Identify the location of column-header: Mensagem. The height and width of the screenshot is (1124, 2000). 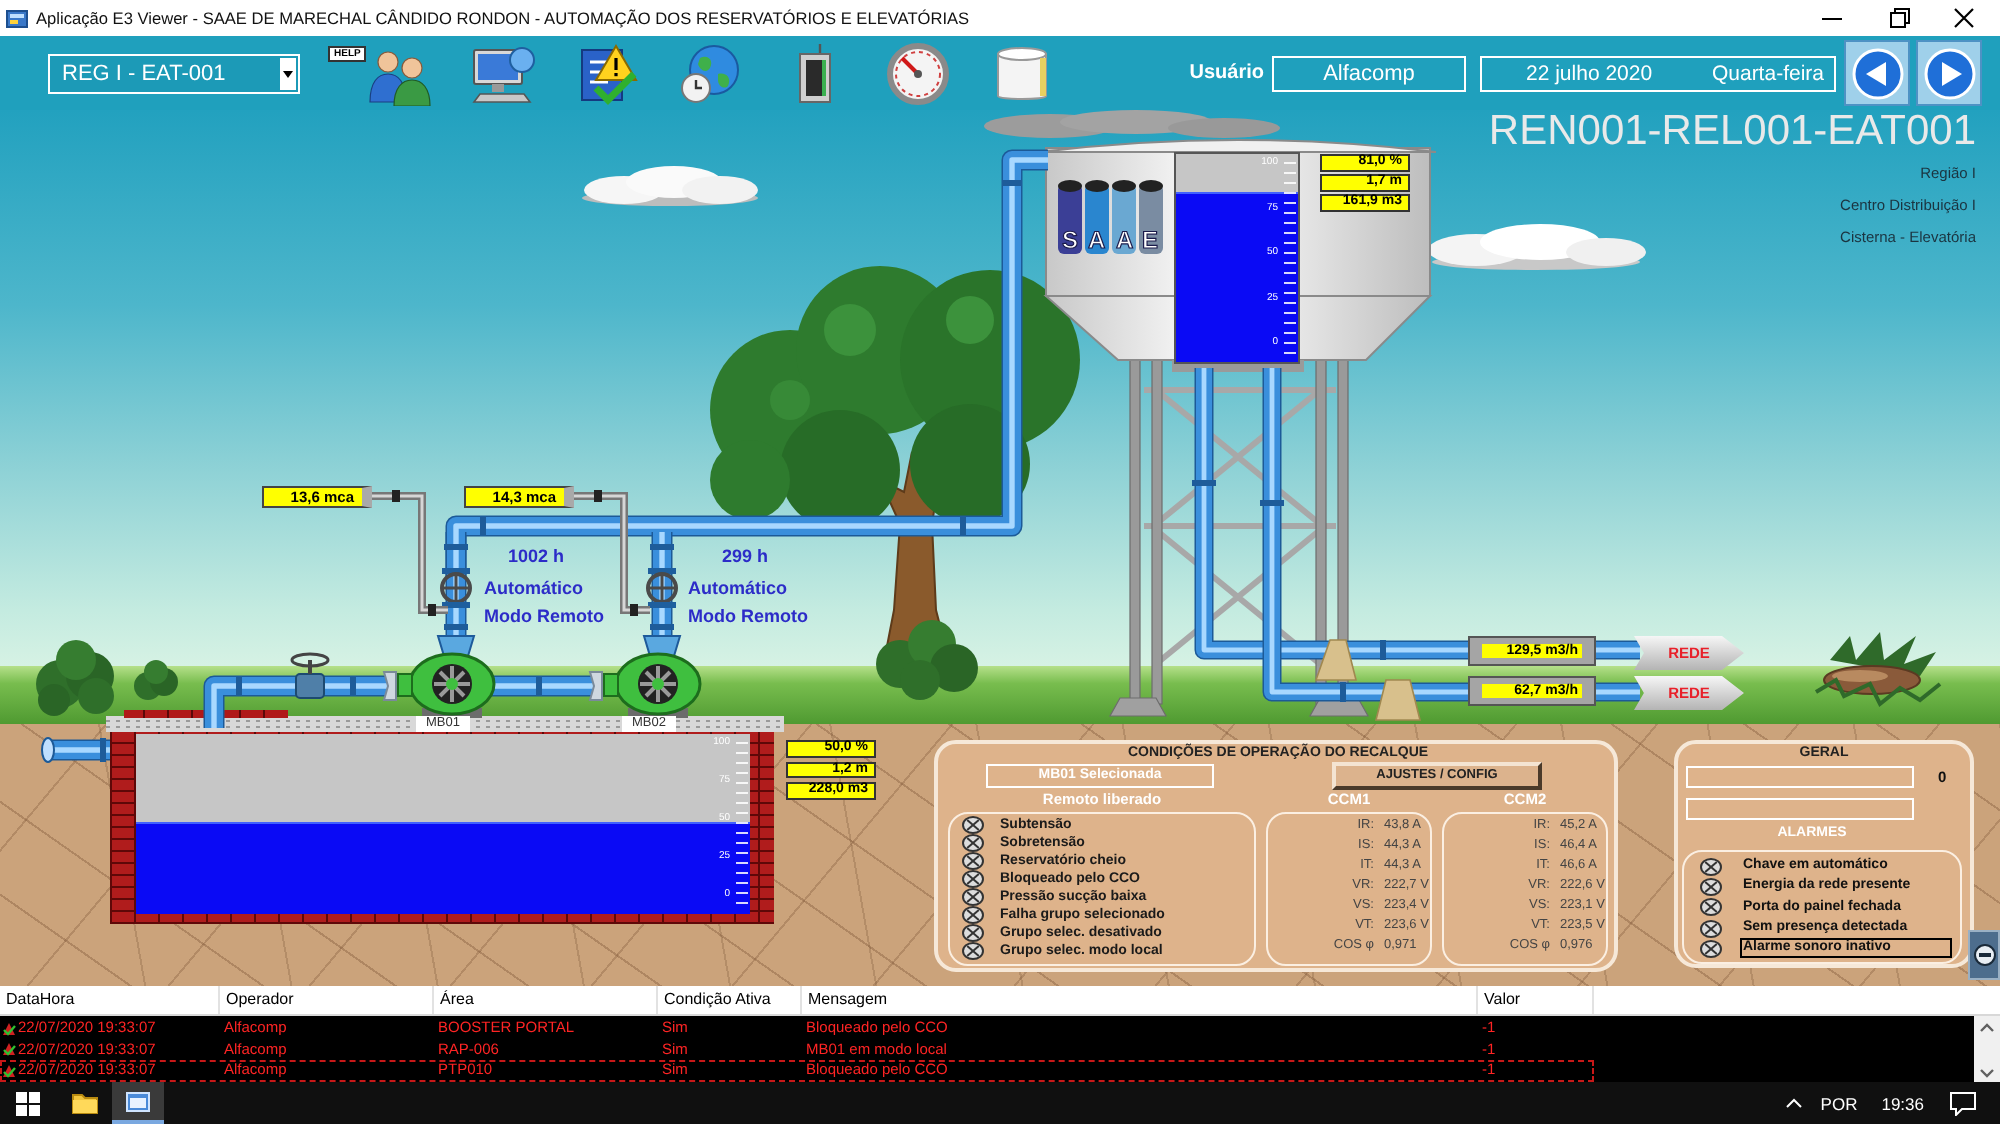
(1140, 1000).